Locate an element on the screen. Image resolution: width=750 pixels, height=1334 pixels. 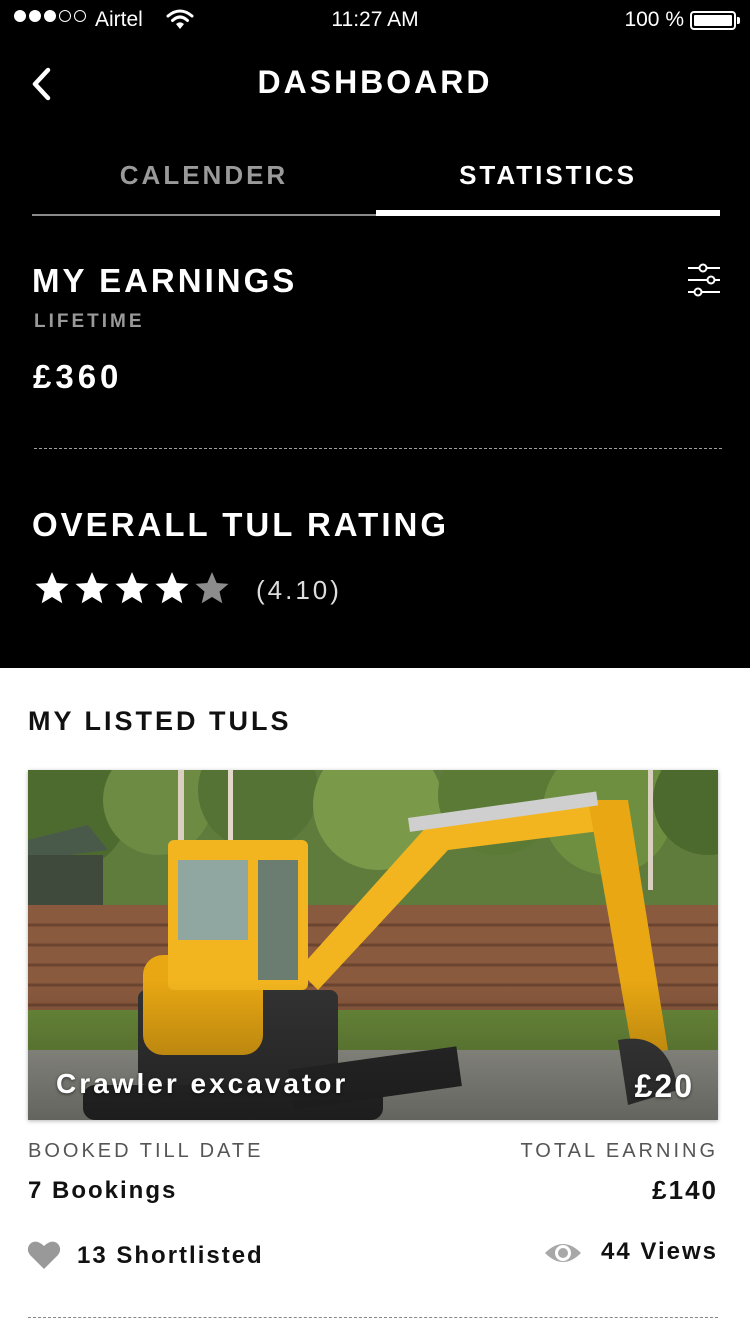
listing-price: £20 is located at coordinates (664, 1086).